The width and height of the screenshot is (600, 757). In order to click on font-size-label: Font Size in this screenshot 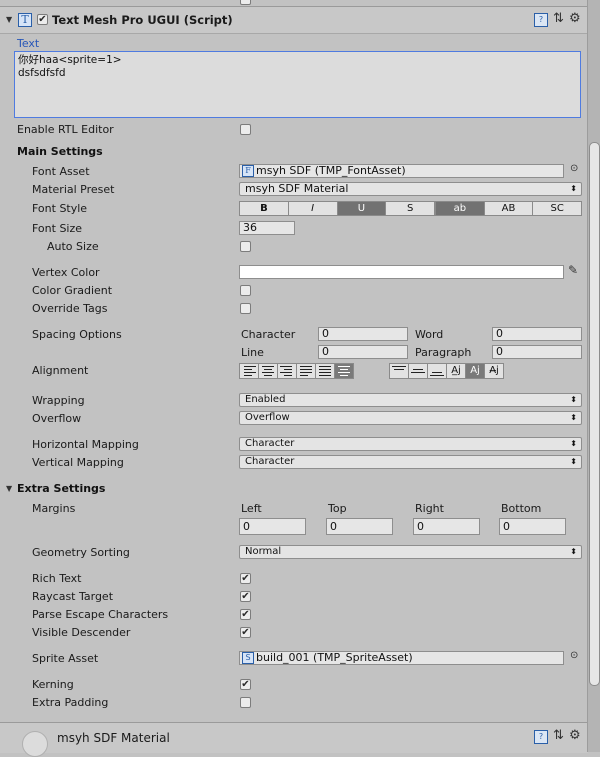, I will do `click(57, 228)`.